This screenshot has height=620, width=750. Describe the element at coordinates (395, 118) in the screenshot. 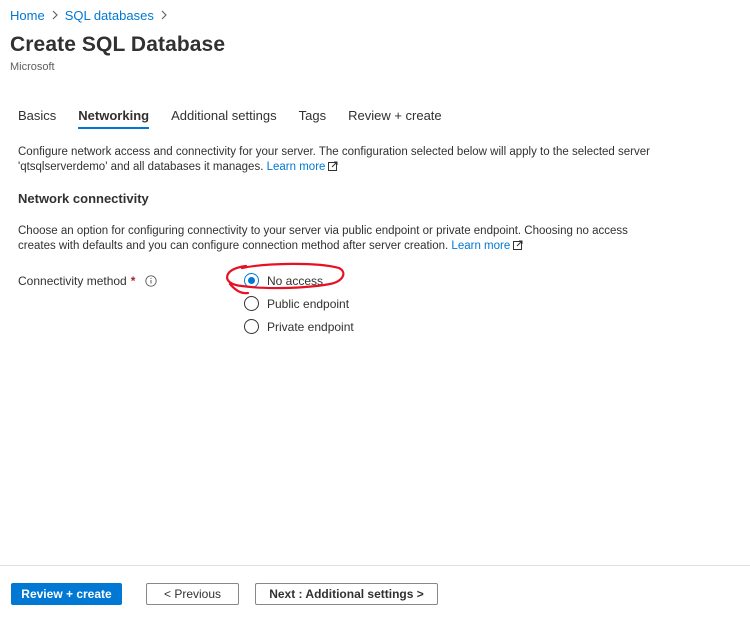

I see `tab-review-create: Review + create` at that location.